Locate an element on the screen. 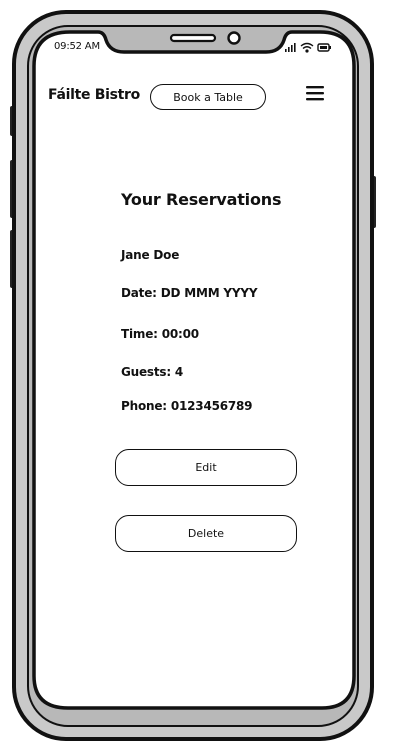  page-title: Your Reservations is located at coordinates (201, 199).